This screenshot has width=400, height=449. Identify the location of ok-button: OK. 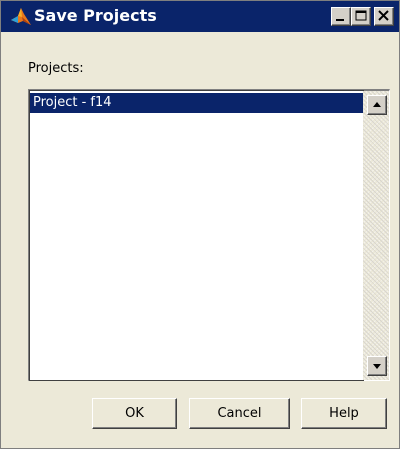
(134, 413).